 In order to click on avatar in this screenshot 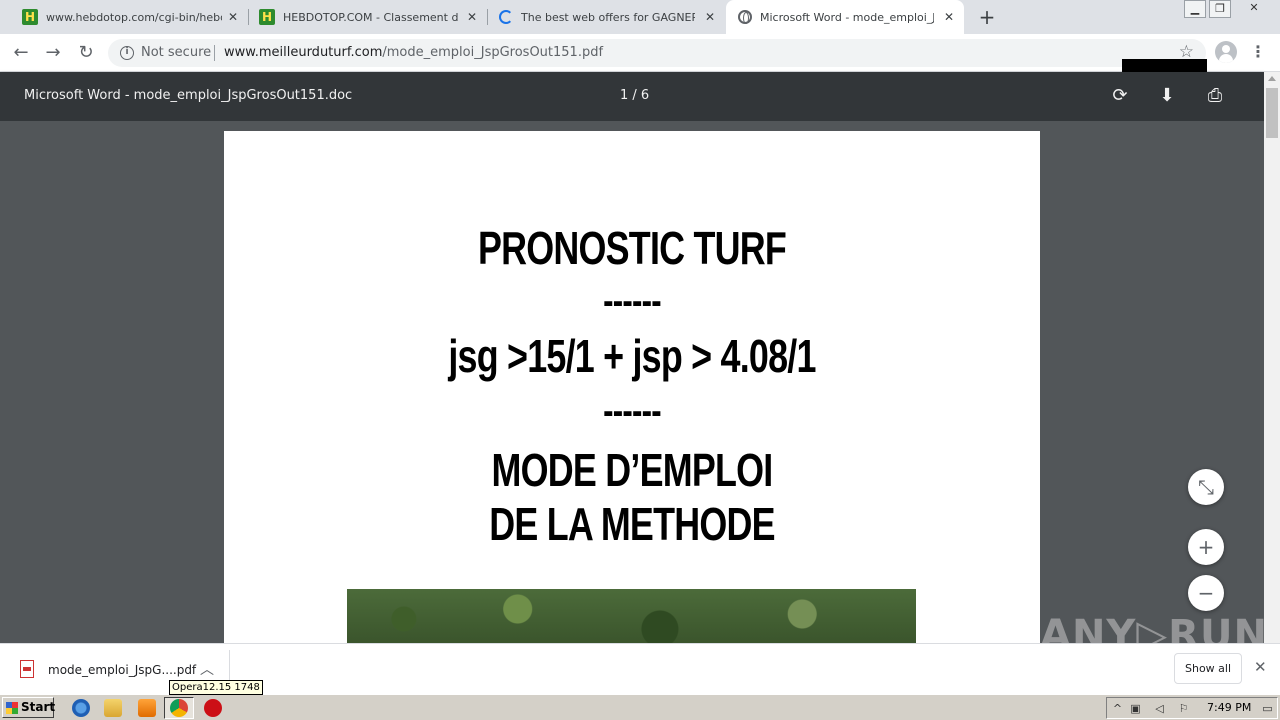, I will do `click(1226, 52)`.